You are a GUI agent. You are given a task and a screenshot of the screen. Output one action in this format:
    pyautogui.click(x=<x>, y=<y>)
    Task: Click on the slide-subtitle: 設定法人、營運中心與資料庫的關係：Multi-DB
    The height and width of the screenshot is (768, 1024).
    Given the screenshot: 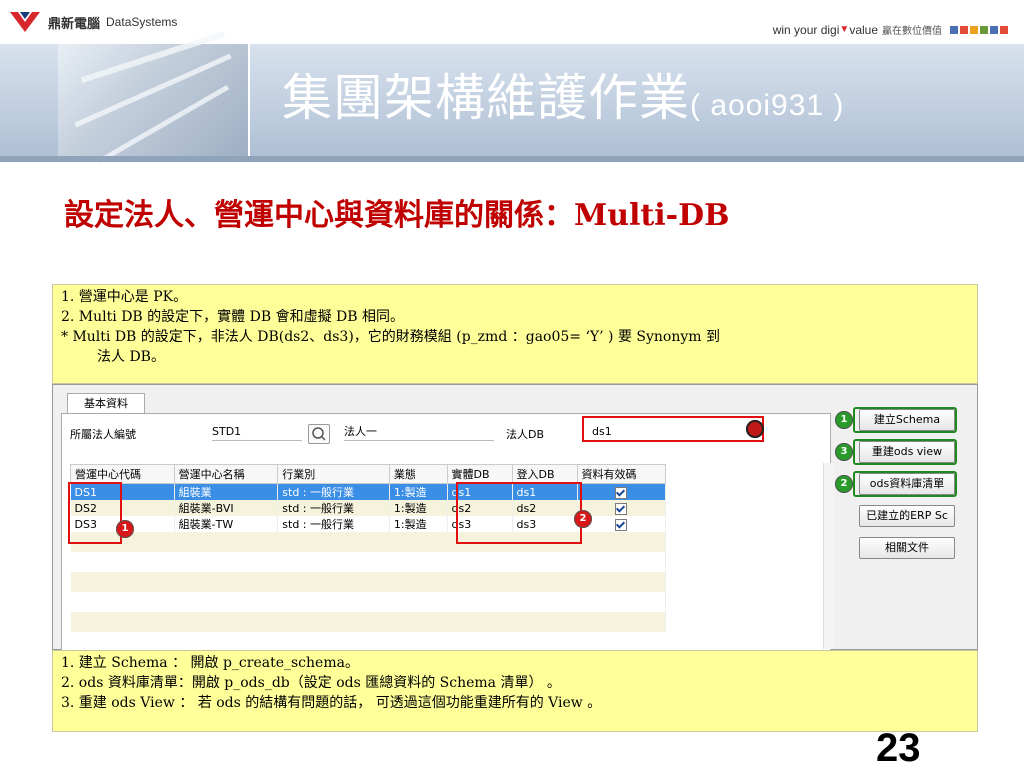 What is the action you would take?
    pyautogui.click(x=397, y=215)
    